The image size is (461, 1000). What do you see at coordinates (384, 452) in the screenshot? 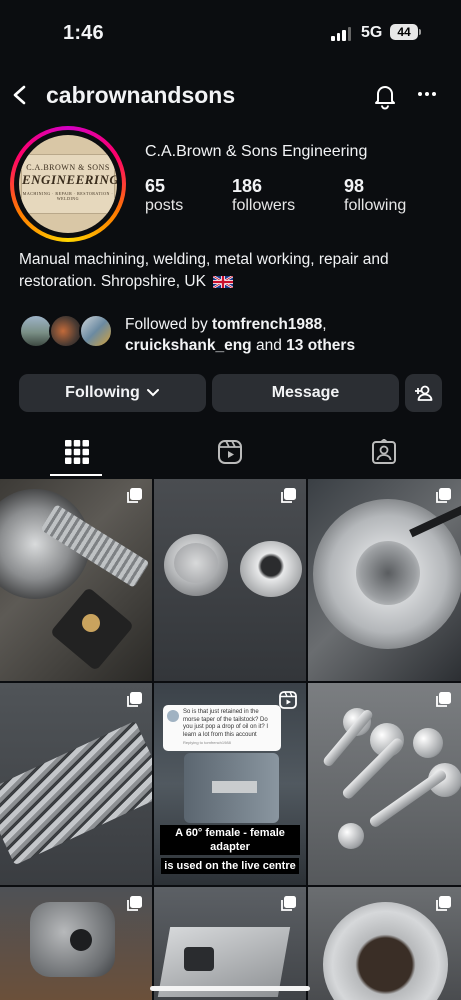
I see `tagged-icon` at bounding box center [384, 452].